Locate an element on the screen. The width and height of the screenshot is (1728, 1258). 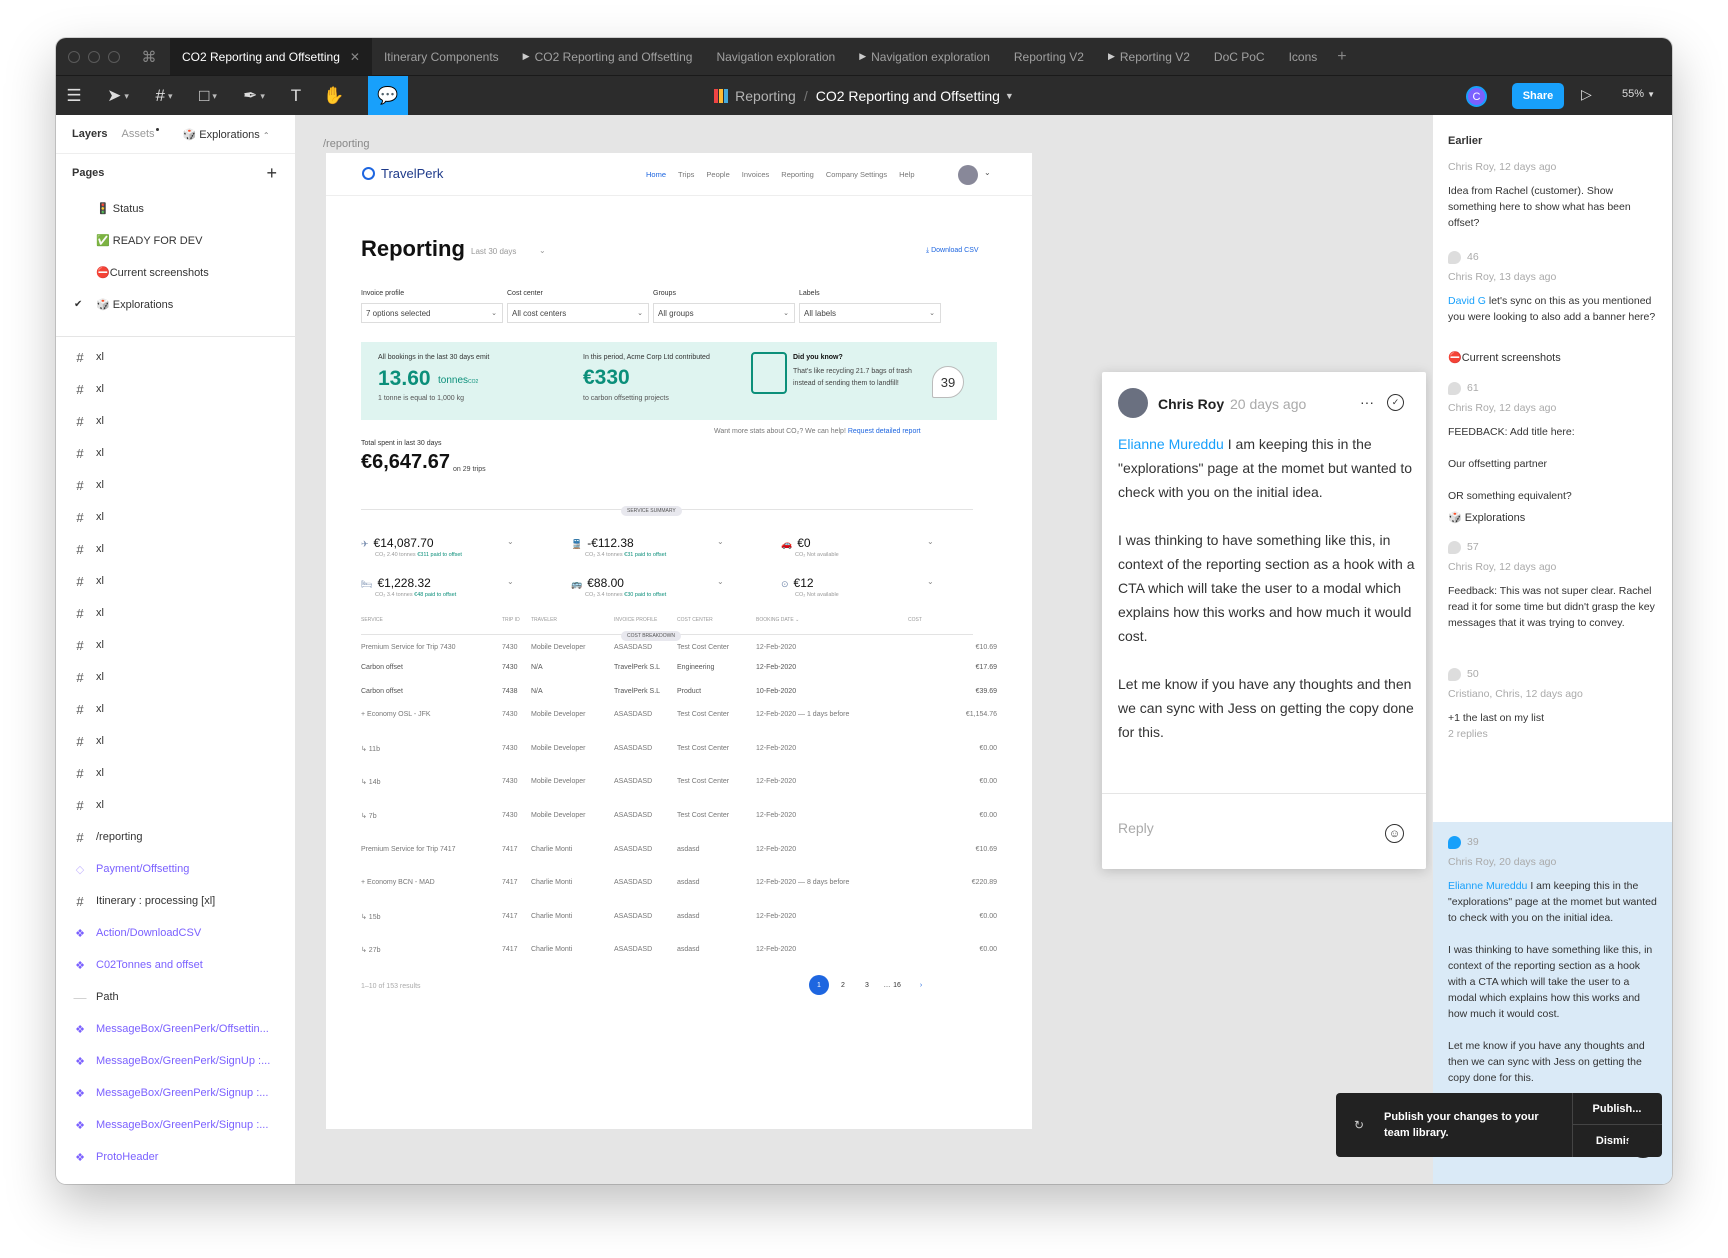
page-selector: 🎲 Explorations ⌃ is located at coordinates (226, 134).